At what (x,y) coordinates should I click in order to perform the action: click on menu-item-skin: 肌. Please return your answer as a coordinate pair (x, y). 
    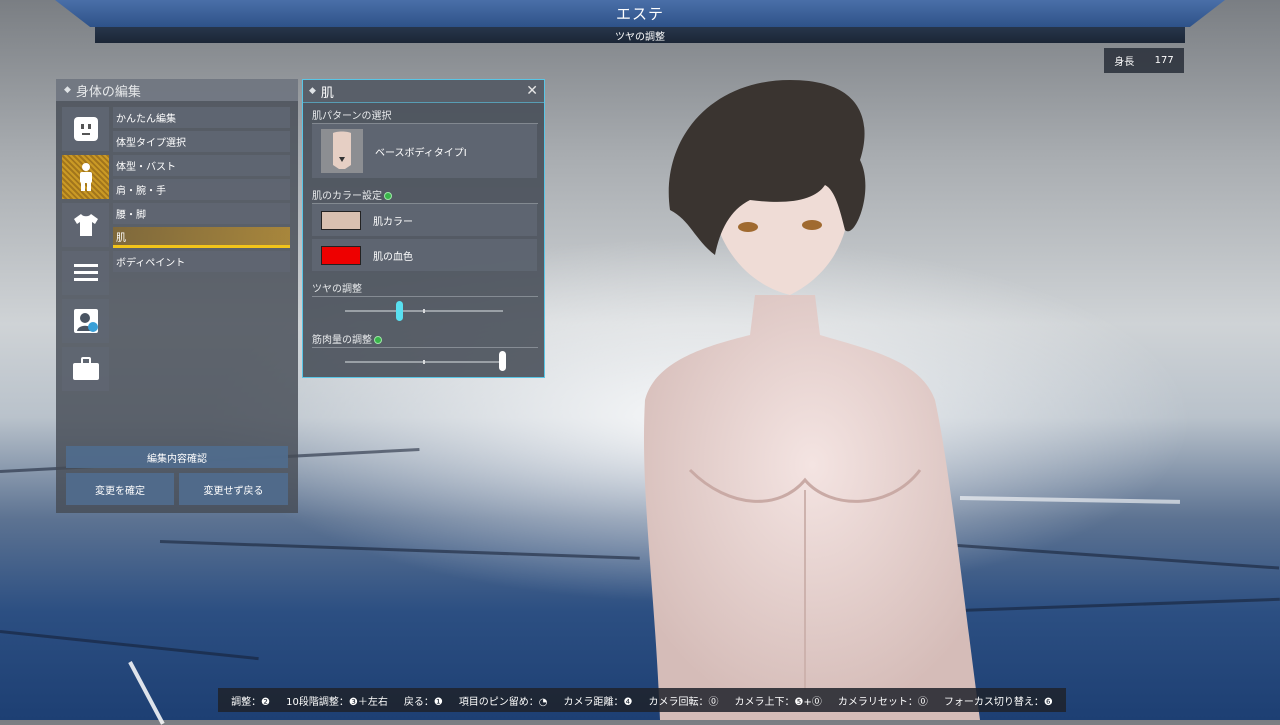
    Looking at the image, I should click on (201, 237).